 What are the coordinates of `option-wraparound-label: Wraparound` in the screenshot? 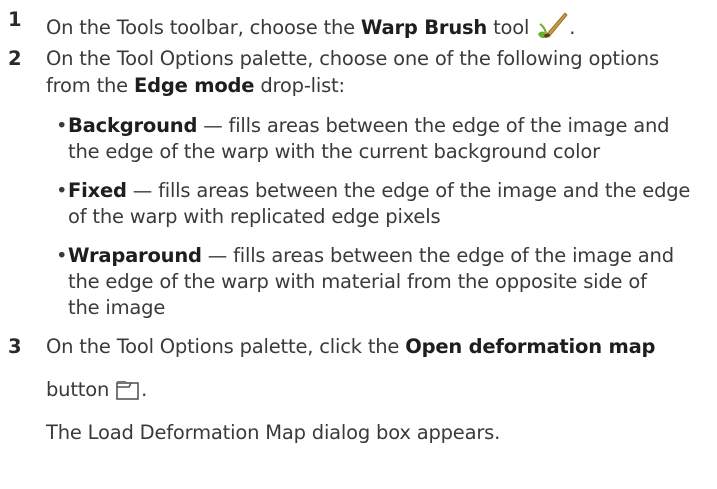 It's located at (135, 255).